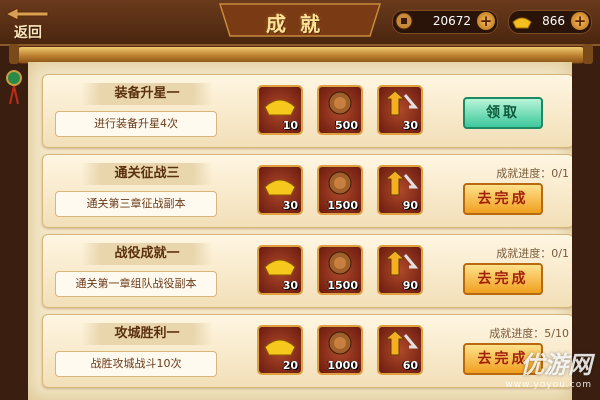 The image size is (600, 400). I want to click on reward-amount: 60, so click(410, 365).